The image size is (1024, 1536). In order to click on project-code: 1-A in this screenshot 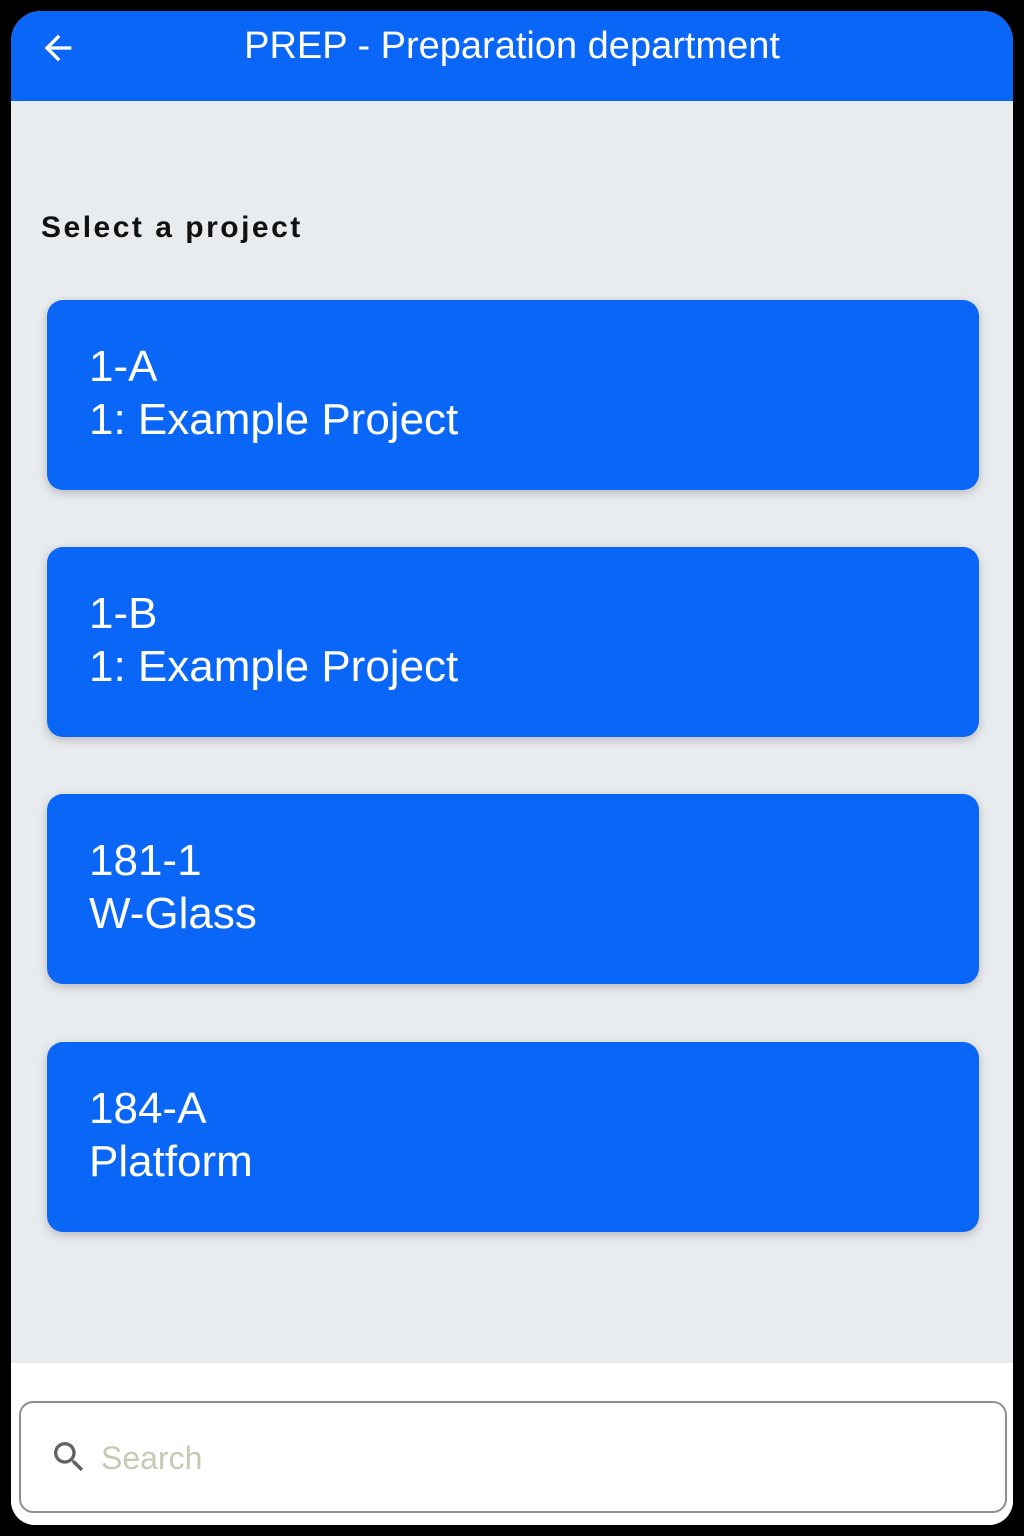, I will do `click(123, 366)`.